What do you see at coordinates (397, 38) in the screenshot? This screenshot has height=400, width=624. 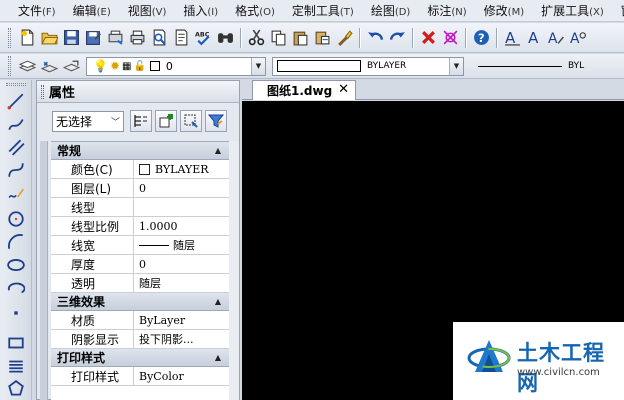 I see `redo-icon` at bounding box center [397, 38].